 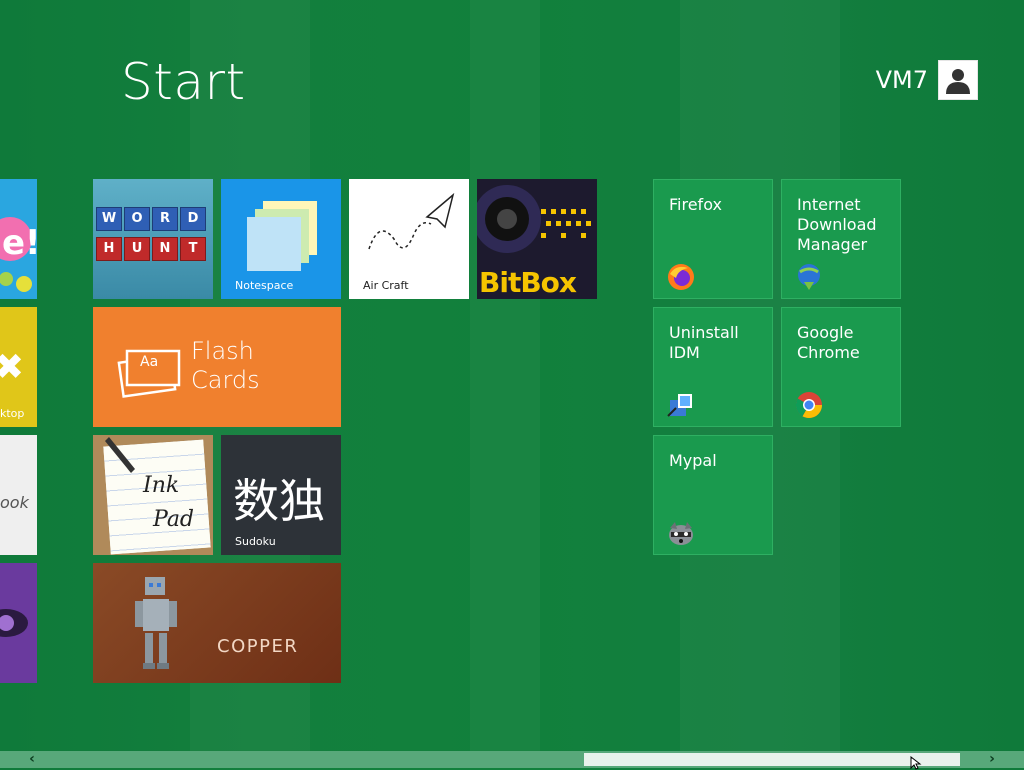 What do you see at coordinates (282, 236) in the screenshot?
I see `sticky-notes-icon` at bounding box center [282, 236].